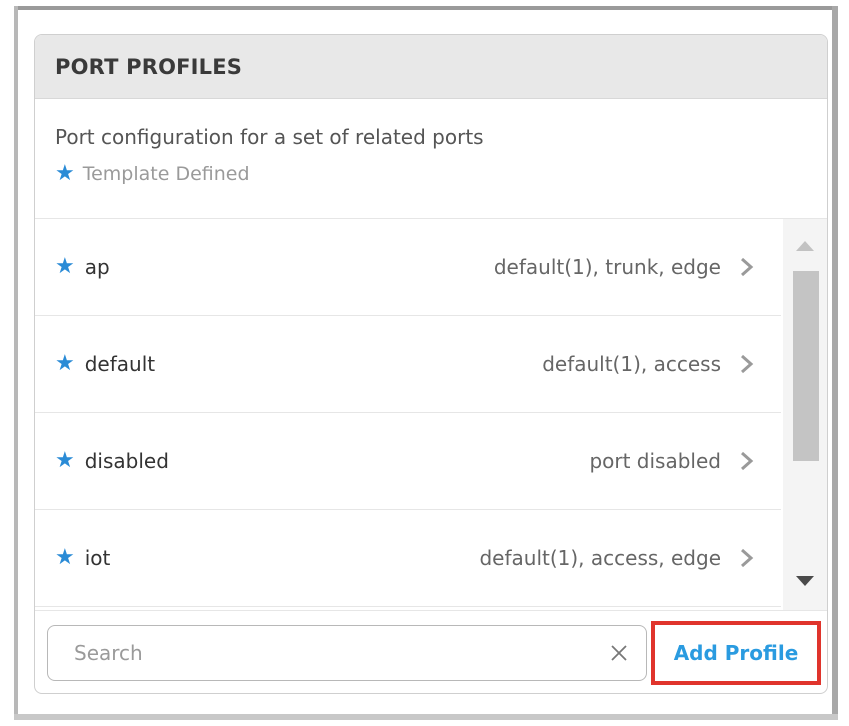 This screenshot has width=849, height=726. Describe the element at coordinates (431, 67) in the screenshot. I see `panel-header: PORT PROFILES` at that location.